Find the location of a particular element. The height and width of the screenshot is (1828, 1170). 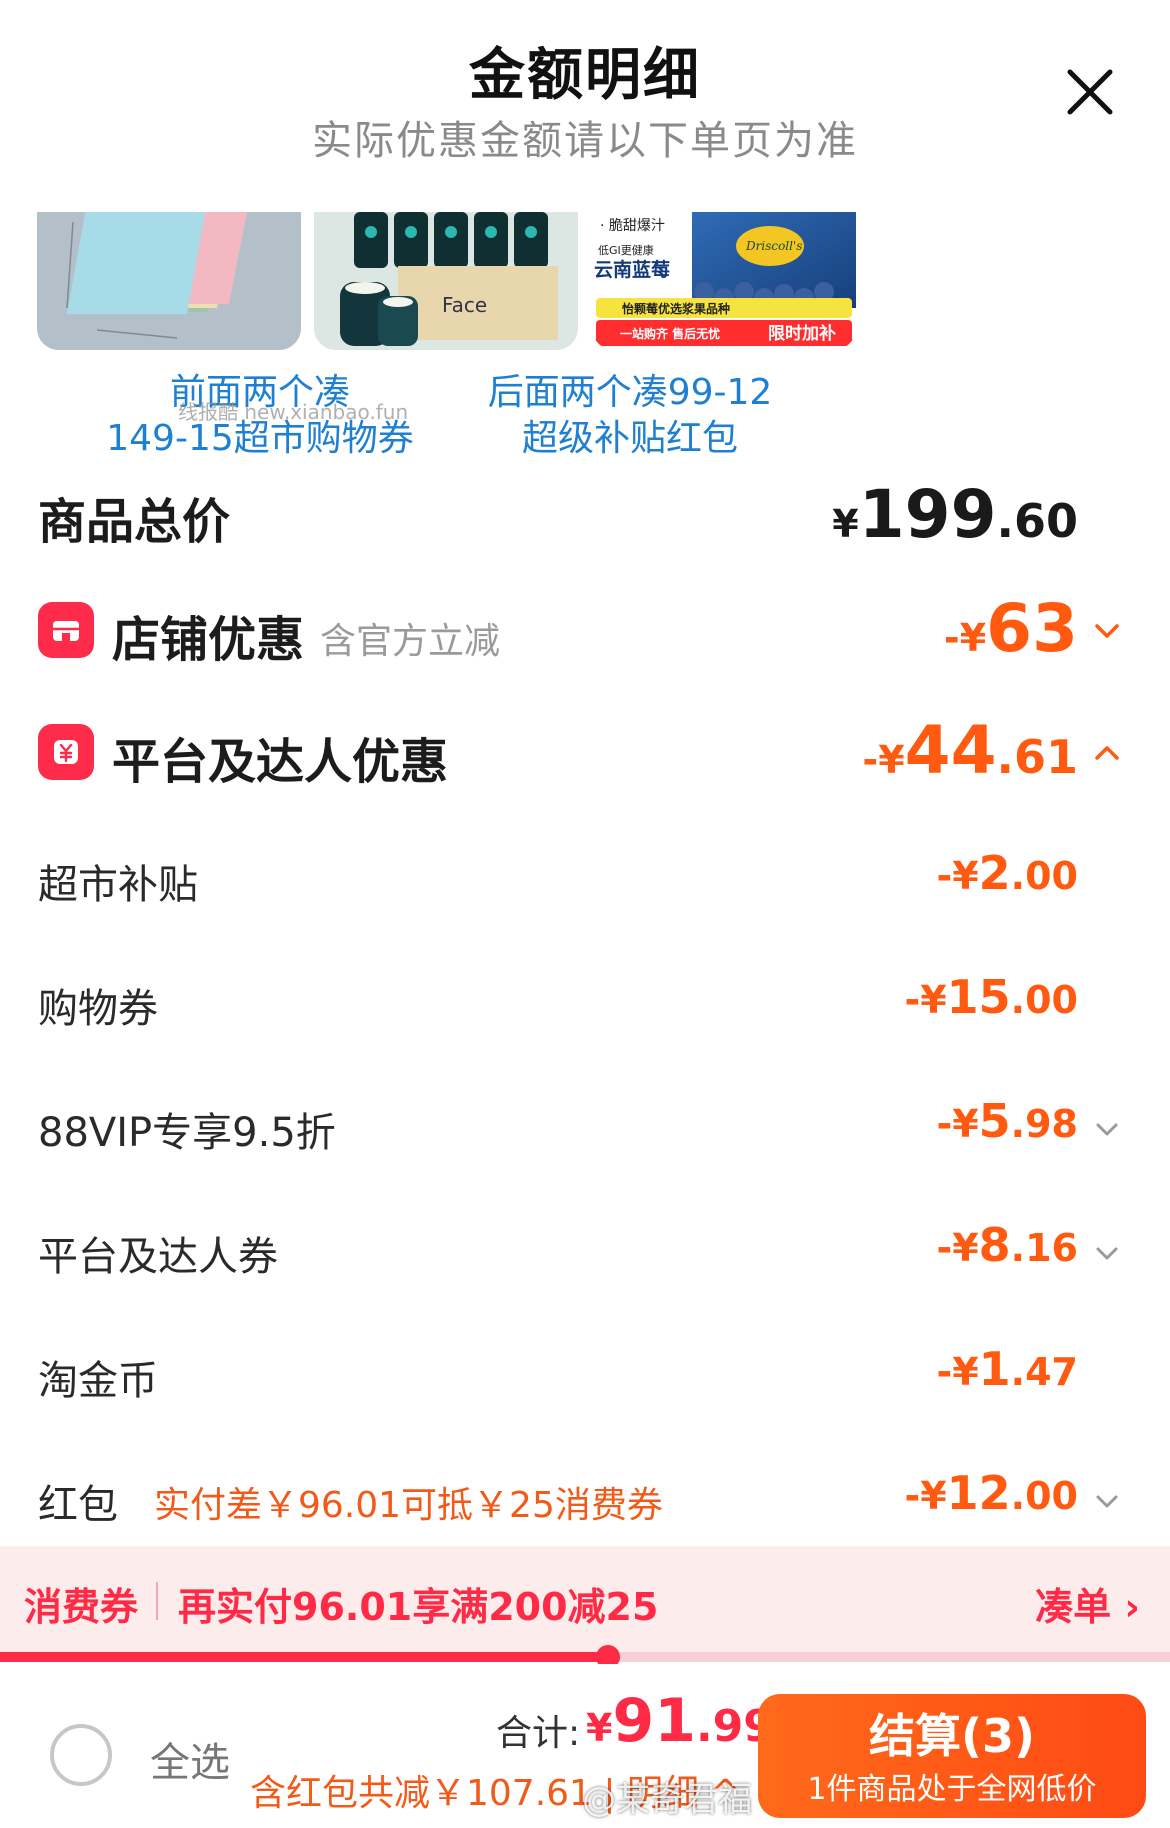

add-items-link: 凑单 › is located at coordinates (1087, 1603).